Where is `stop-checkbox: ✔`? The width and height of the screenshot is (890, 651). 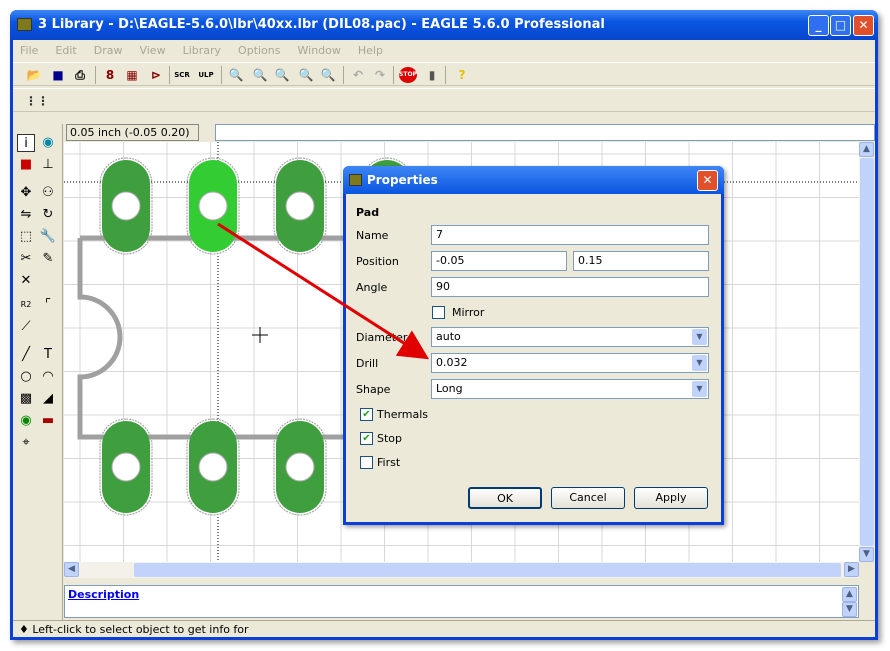 stop-checkbox: ✔ is located at coordinates (366, 438).